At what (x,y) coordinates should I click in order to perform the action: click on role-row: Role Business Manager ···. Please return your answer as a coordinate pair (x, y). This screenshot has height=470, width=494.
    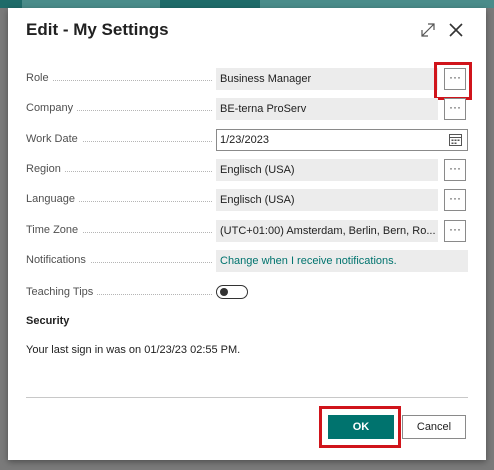
    Looking at the image, I should click on (249, 81).